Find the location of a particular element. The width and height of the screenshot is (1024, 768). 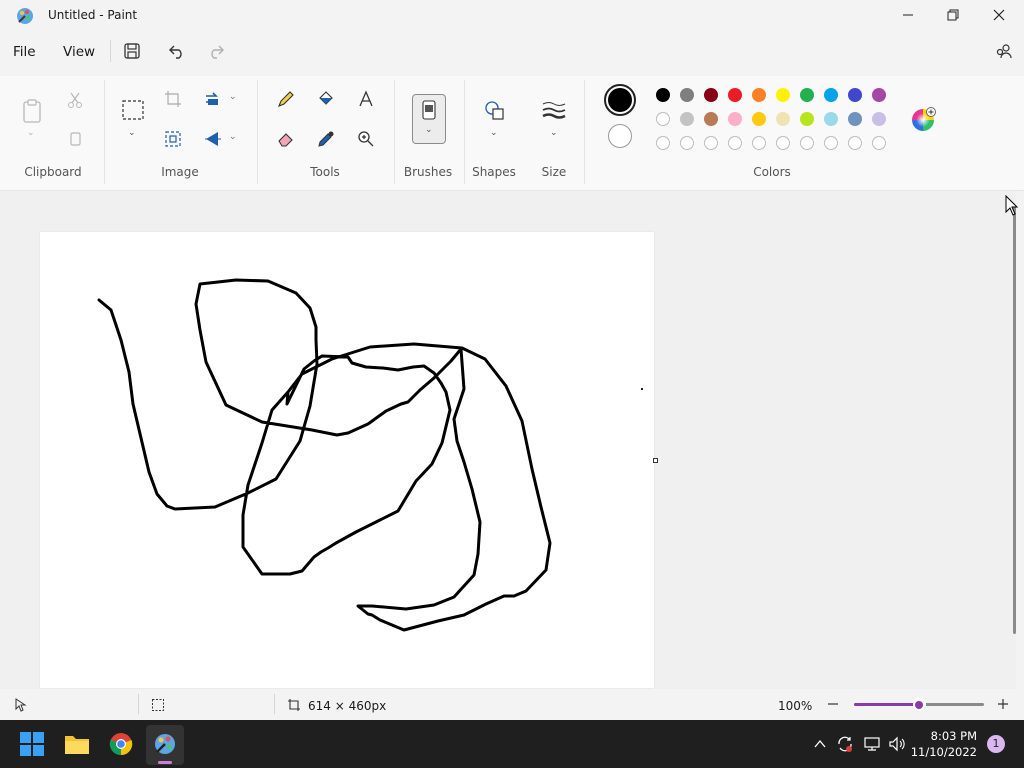

flip-dropdown-icon: ⌄ is located at coordinates (233, 137).